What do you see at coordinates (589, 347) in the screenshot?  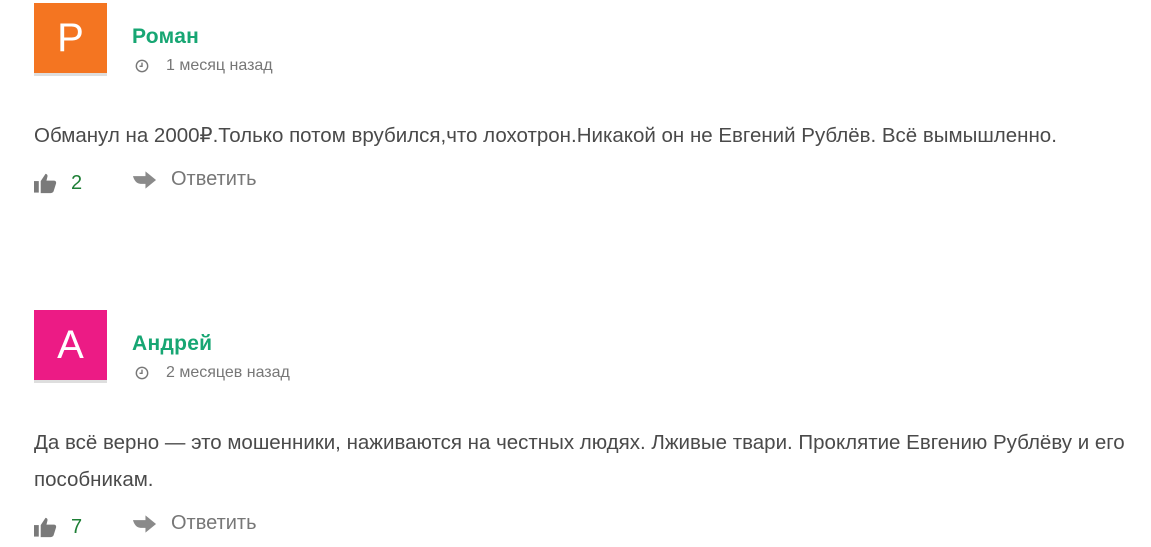 I see `comment-header: А Андрей 2 месяцев назад` at bounding box center [589, 347].